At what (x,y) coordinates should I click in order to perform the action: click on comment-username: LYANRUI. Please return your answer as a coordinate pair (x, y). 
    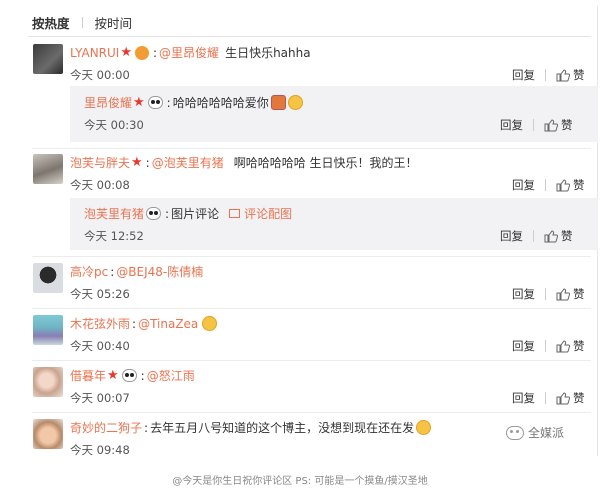
    Looking at the image, I should click on (94, 53).